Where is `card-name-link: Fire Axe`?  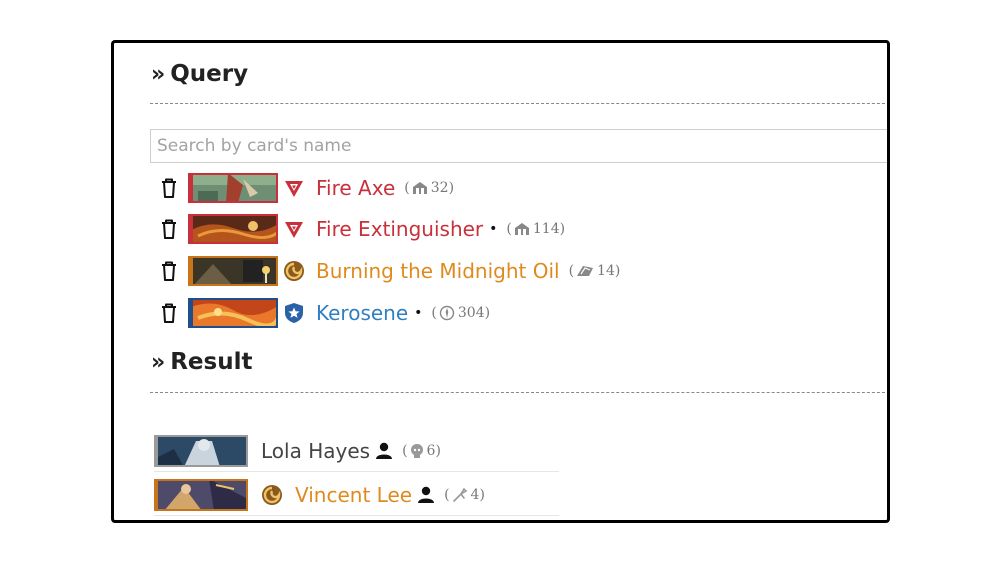 card-name-link: Fire Axe is located at coordinates (355, 188).